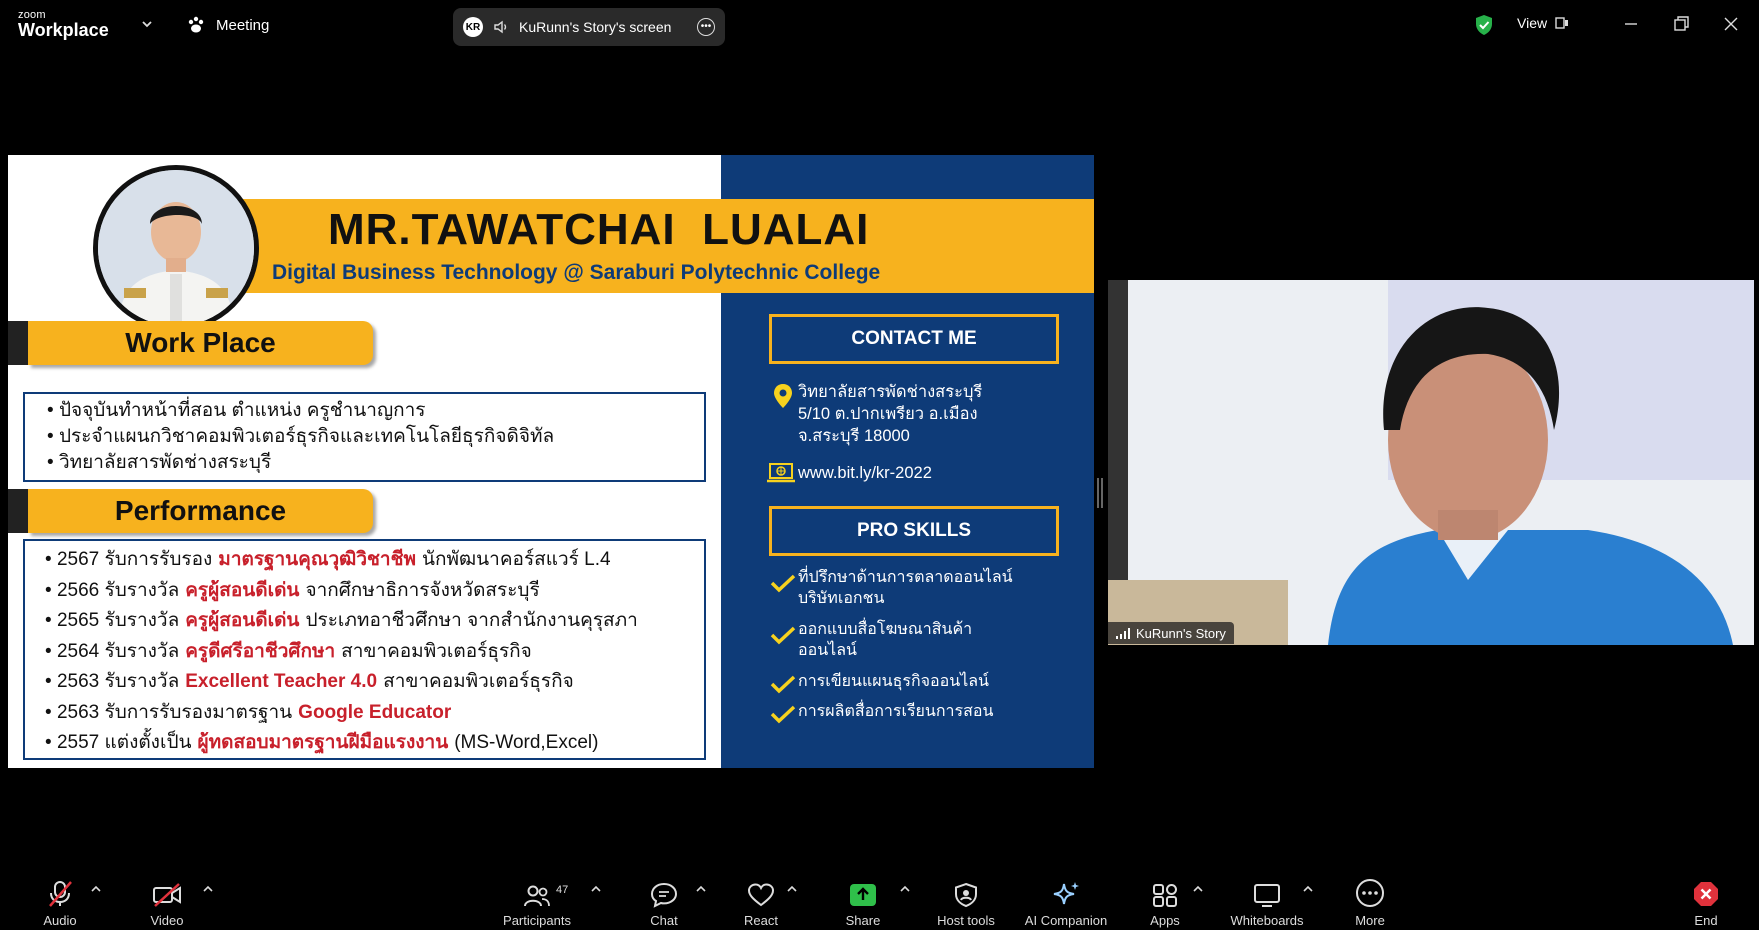 The image size is (1759, 930). Describe the element at coordinates (890, 392) in the screenshot. I see `address-line: วิทยาลัยสารพัดช่างสระบุรี` at that location.